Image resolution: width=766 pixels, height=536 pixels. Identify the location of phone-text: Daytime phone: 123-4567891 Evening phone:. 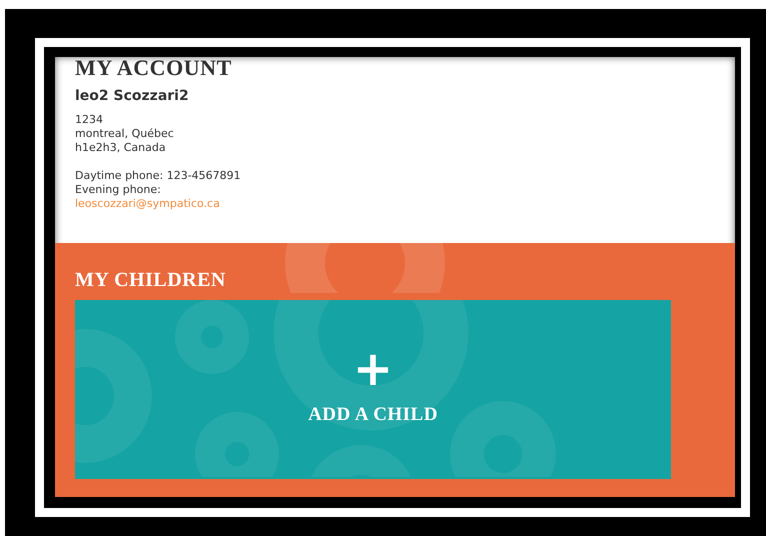
(158, 183).